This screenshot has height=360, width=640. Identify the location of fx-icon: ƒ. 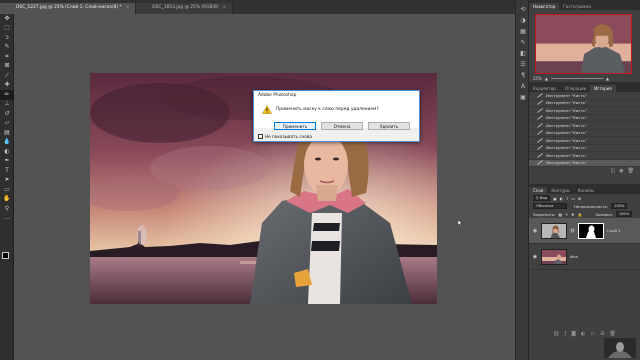
(566, 334).